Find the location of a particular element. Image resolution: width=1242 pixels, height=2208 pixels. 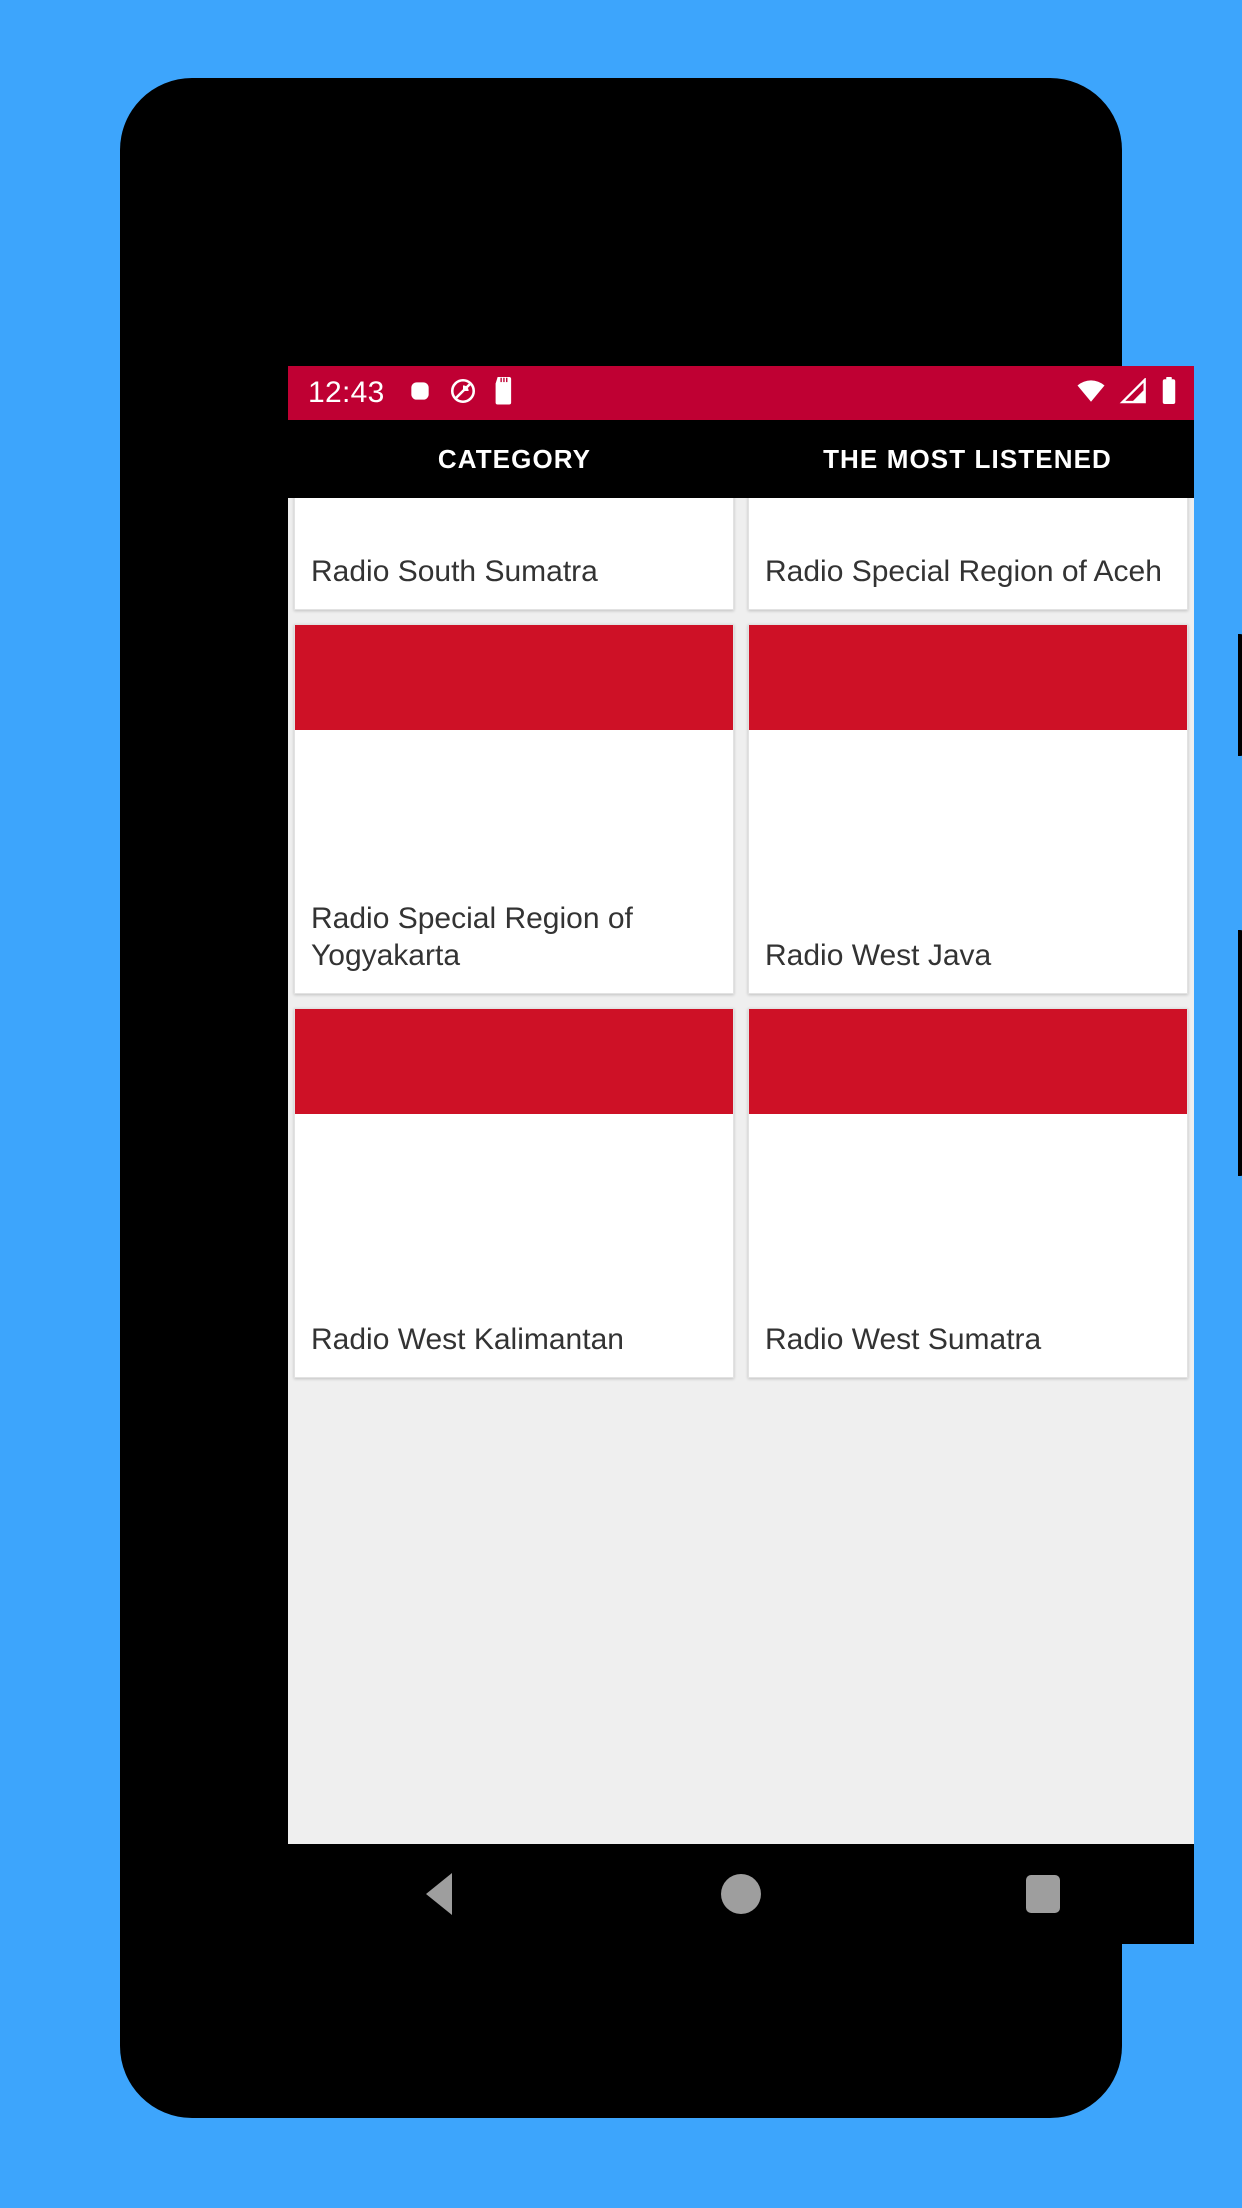

radio-card: Radio Special Region of Aceh is located at coordinates (968, 554).